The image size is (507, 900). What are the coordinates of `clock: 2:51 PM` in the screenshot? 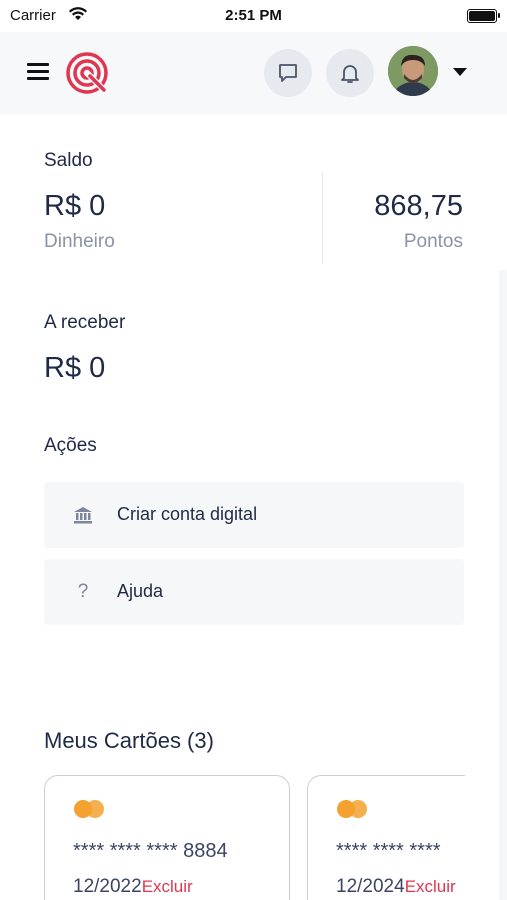 It's located at (253, 15).